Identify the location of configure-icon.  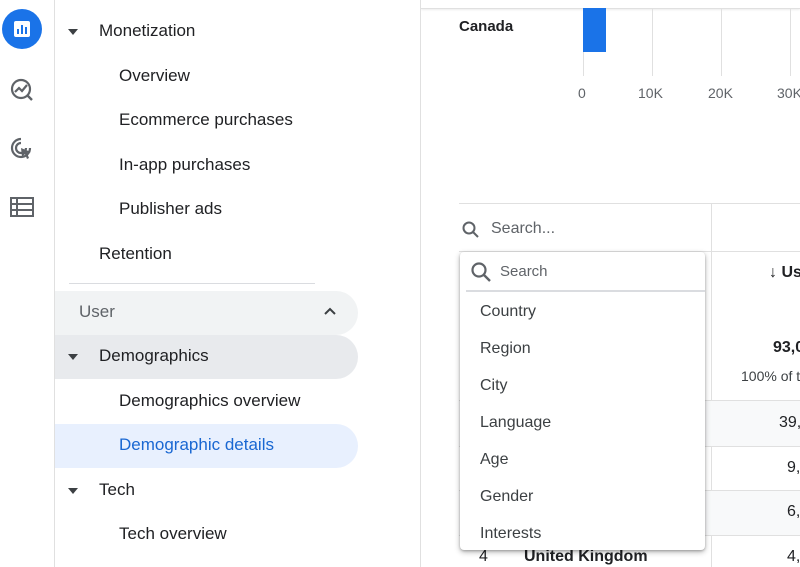
(22, 207).